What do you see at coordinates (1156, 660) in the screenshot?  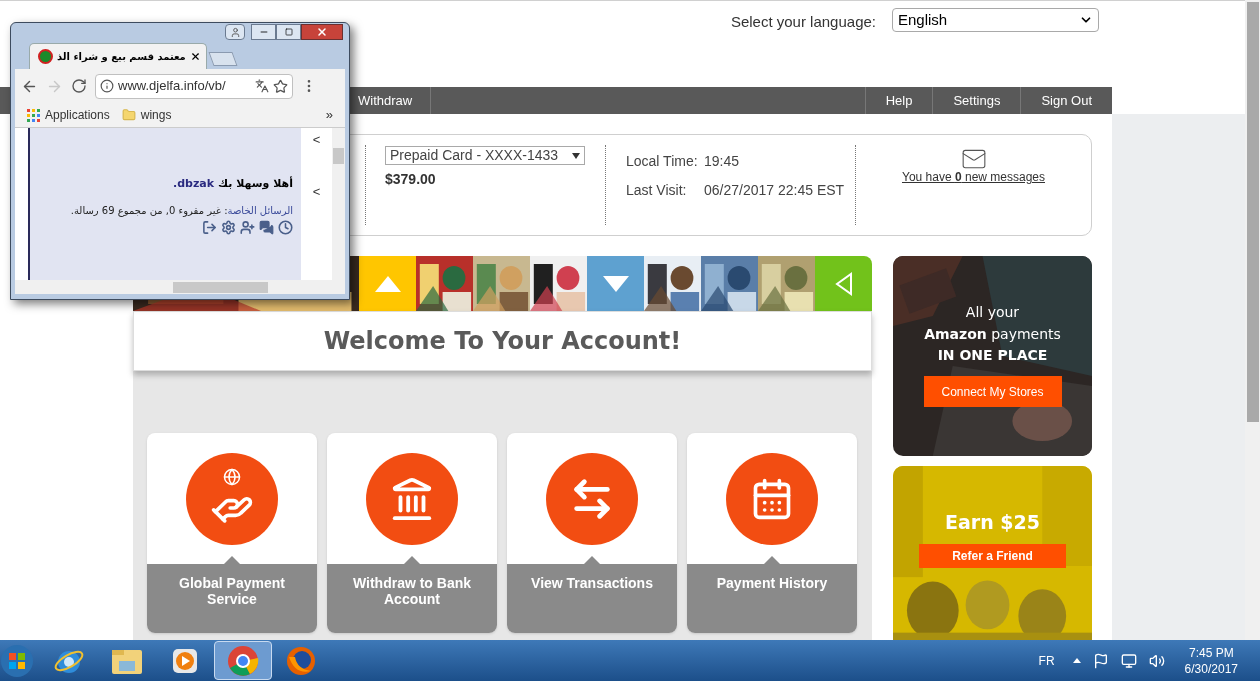 I see `volume-icon` at bounding box center [1156, 660].